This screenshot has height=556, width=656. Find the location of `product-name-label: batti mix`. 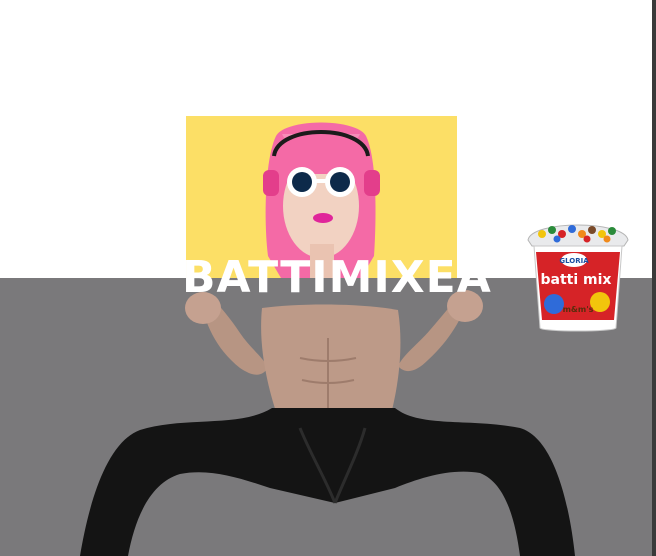

product-name-label: batti mix is located at coordinates (576, 280).